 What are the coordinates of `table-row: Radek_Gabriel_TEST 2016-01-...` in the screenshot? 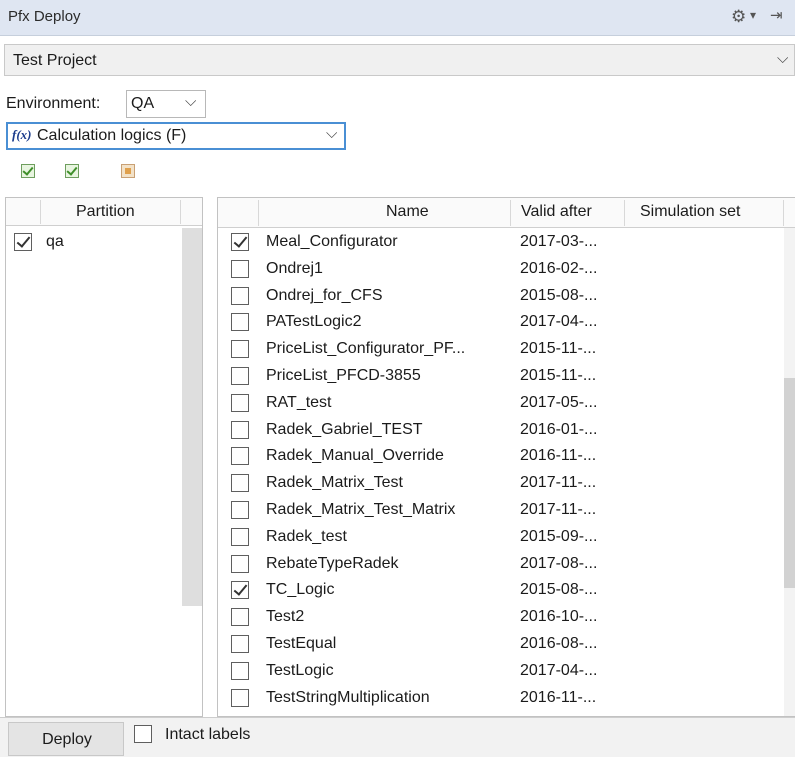 It's located at (498, 431).